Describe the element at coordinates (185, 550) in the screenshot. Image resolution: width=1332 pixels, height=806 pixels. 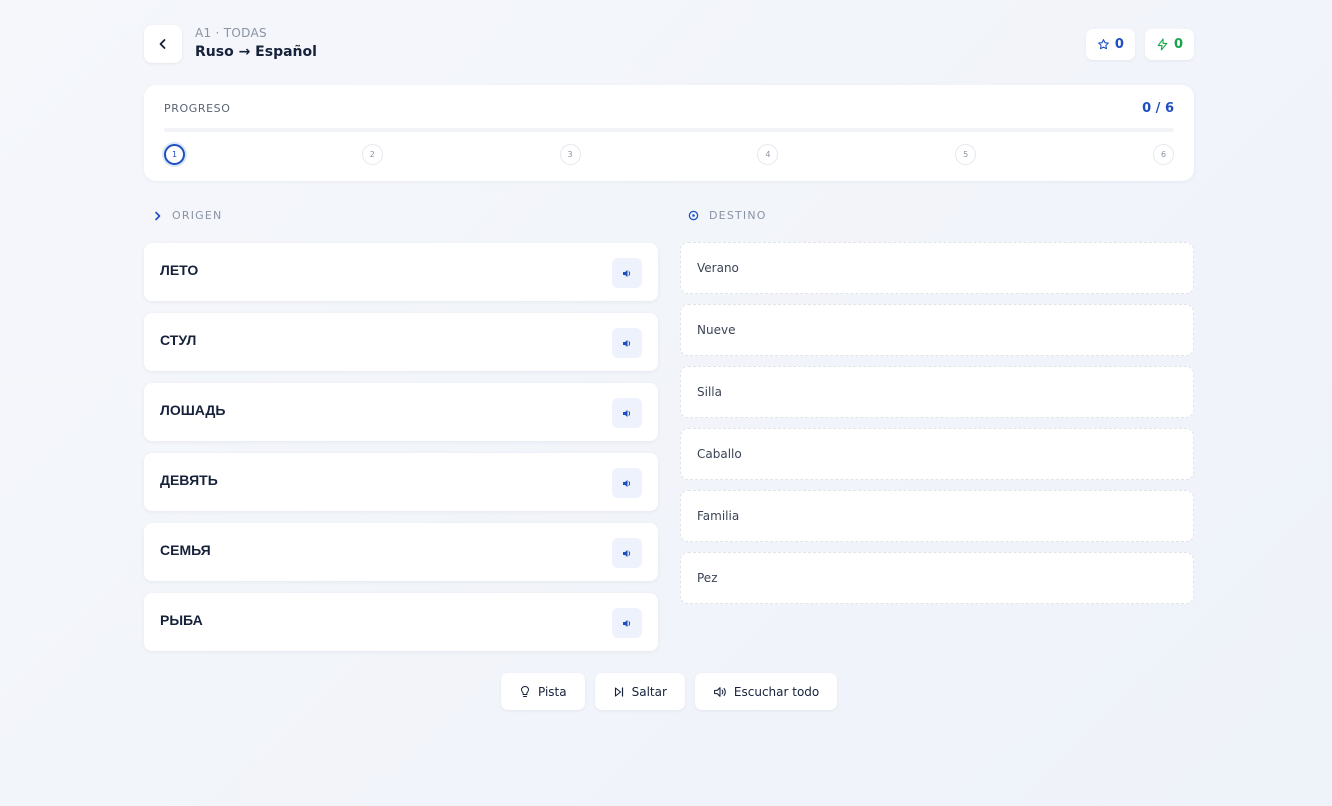
I see `source-word: СЕМЬЯ` at that location.